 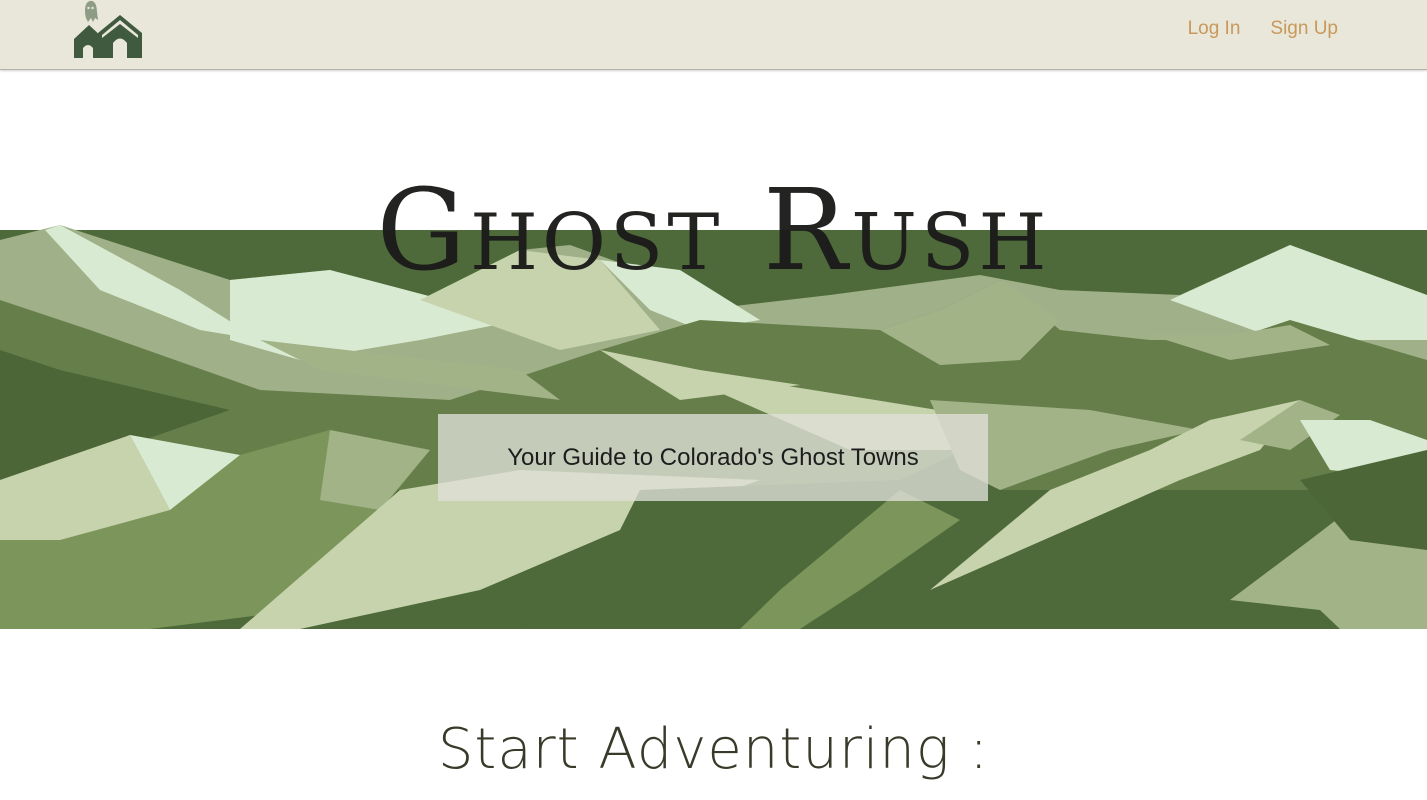 I want to click on section-title: Start Adventuring :, so click(x=713, y=749).